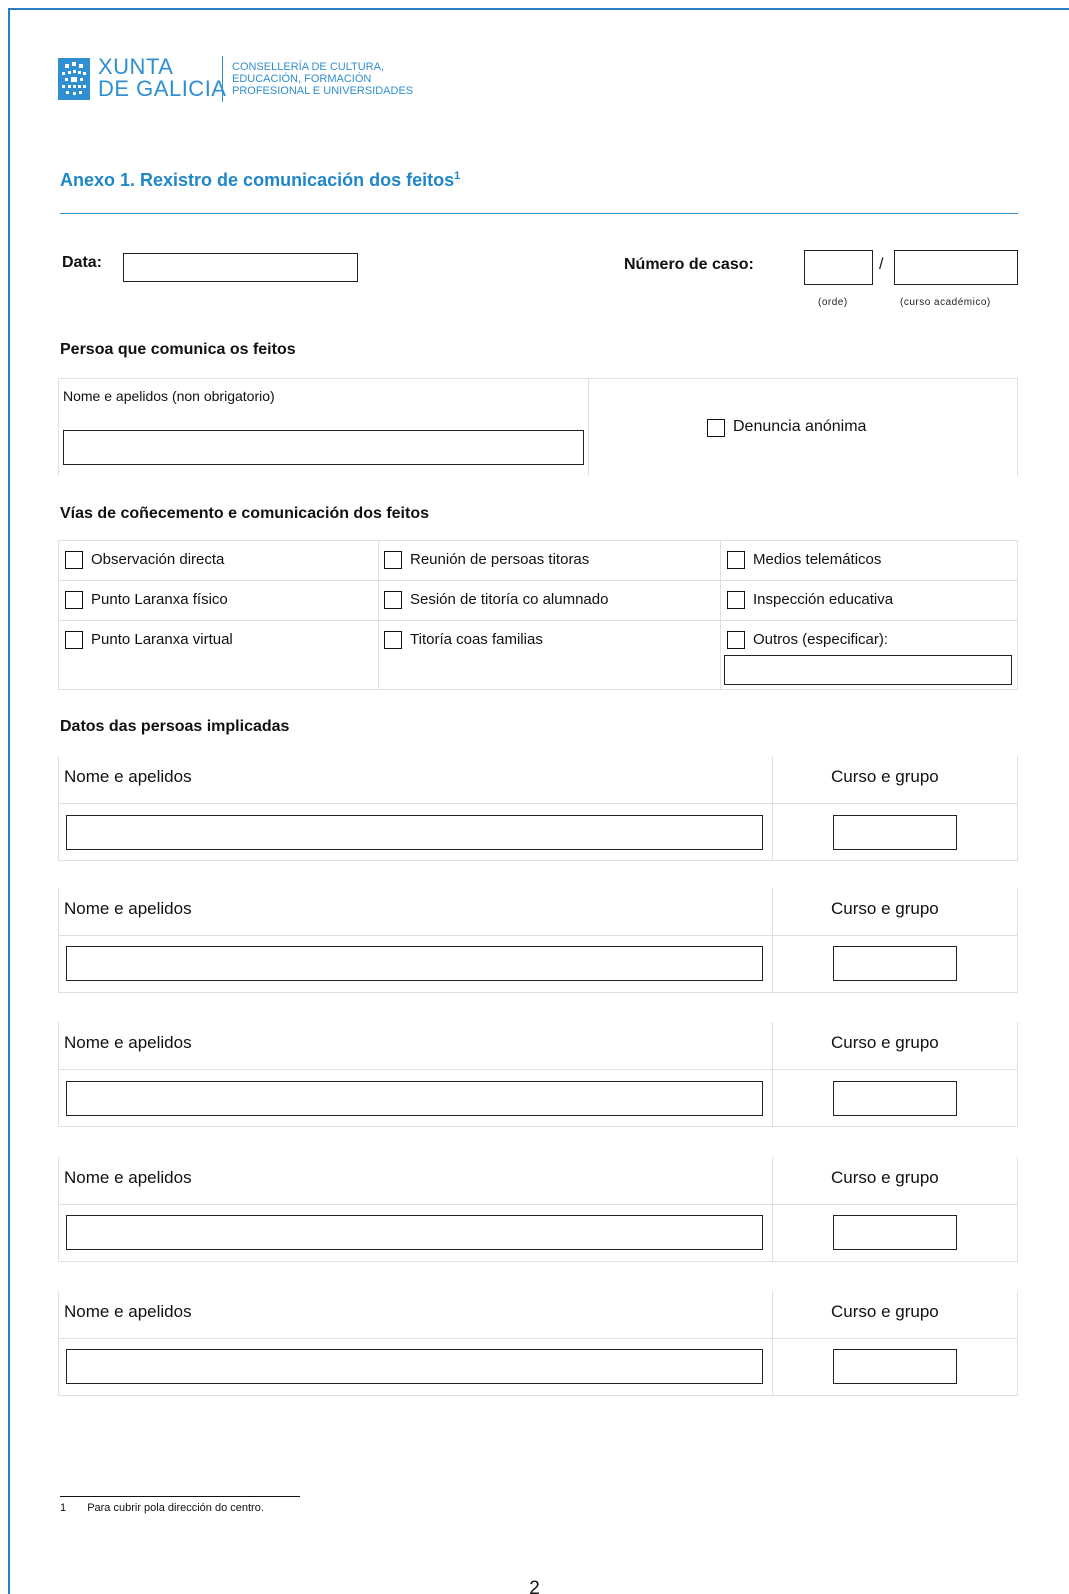  Describe the element at coordinates (457, 176) in the screenshot. I see `footnote-mark: 1` at that location.